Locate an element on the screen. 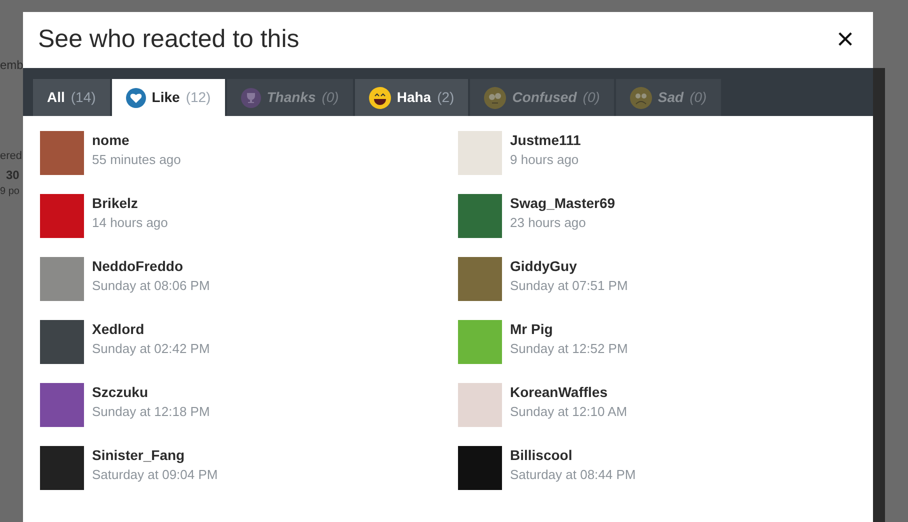 The width and height of the screenshot is (908, 522). reaction-tab: Haha (2) is located at coordinates (411, 97).